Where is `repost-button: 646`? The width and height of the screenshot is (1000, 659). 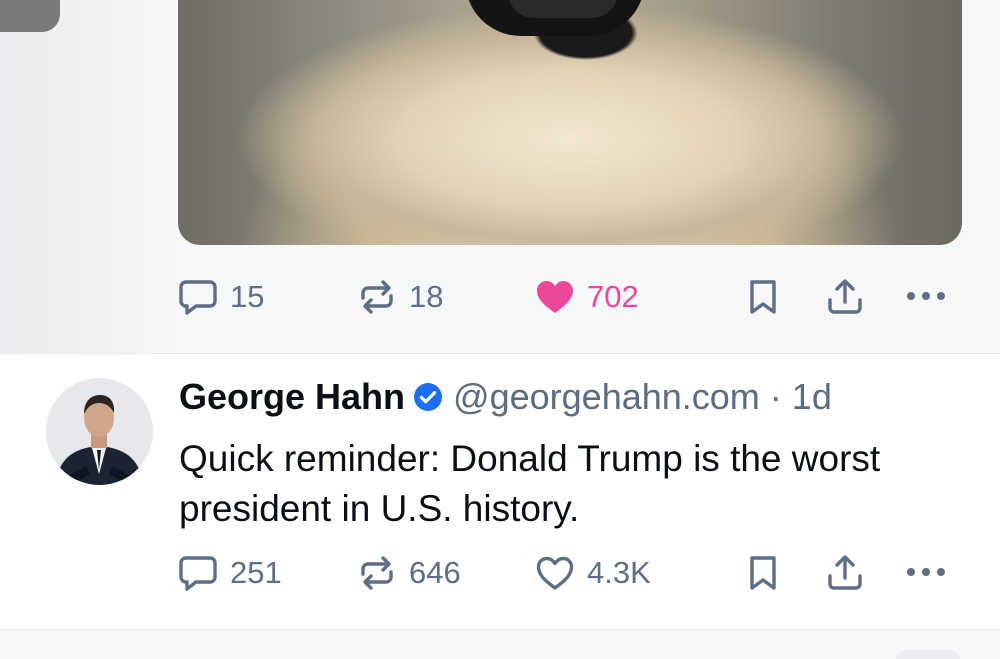 repost-button: 646 is located at coordinates (409, 573).